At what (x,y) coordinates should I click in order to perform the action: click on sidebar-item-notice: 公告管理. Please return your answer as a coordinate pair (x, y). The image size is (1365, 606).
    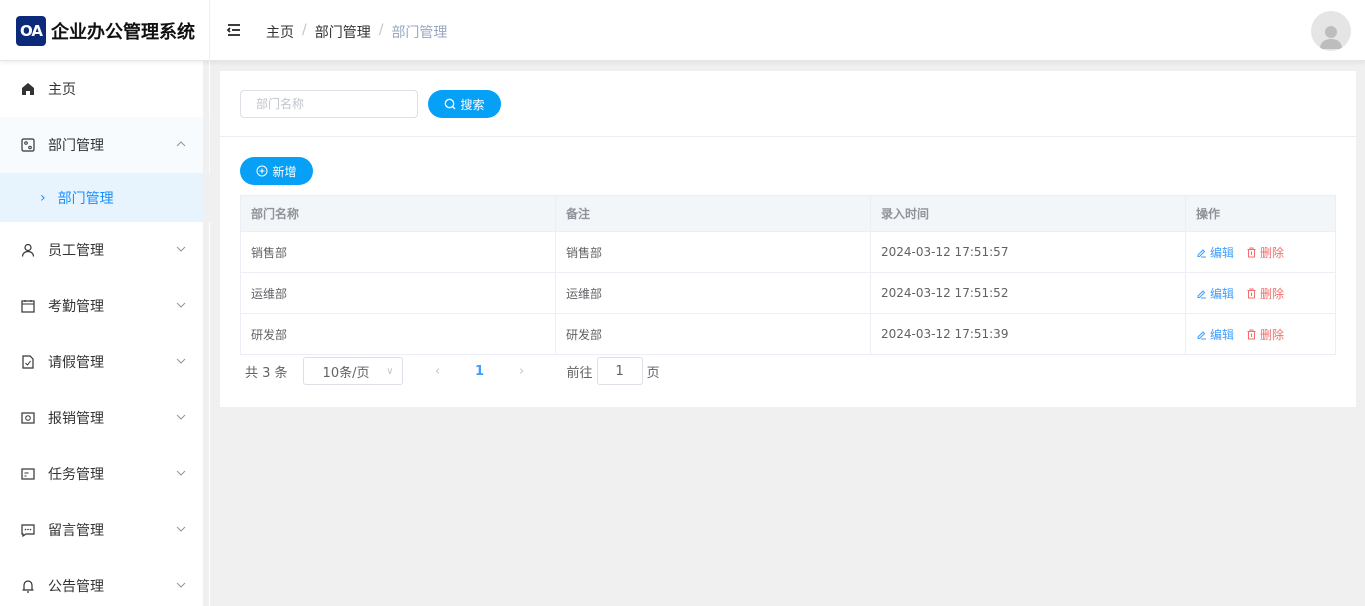
    Looking at the image, I should click on (105, 582).